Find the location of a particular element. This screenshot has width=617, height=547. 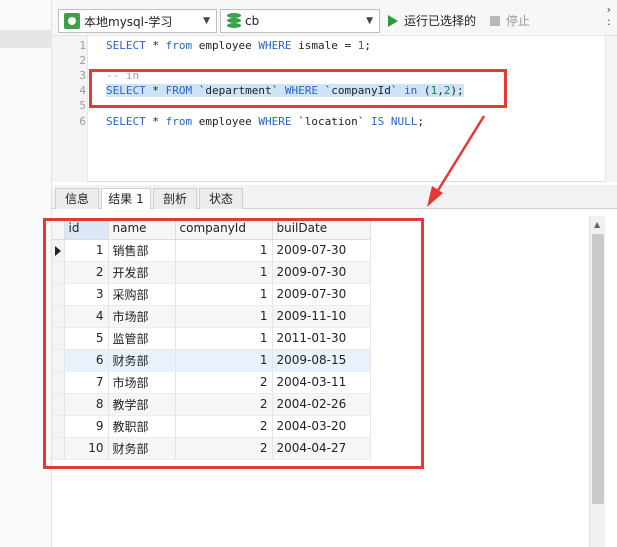

tab-status: 状态 is located at coordinates (221, 199).